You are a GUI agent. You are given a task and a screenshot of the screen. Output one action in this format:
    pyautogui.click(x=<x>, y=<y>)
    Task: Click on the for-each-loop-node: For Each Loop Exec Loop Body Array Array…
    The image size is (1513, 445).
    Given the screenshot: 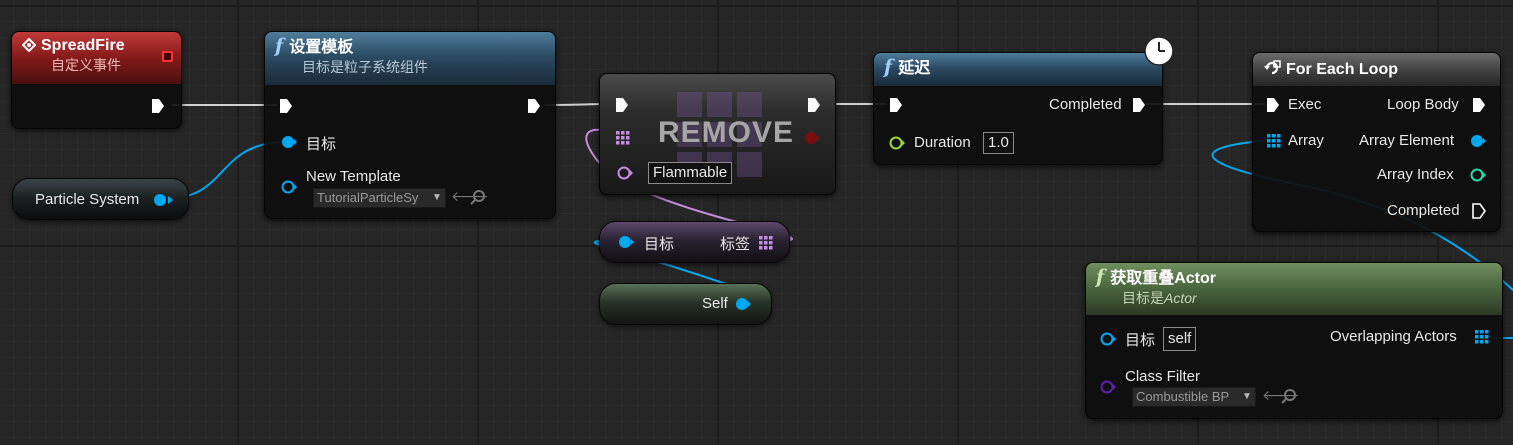 What is the action you would take?
    pyautogui.click(x=1376, y=142)
    